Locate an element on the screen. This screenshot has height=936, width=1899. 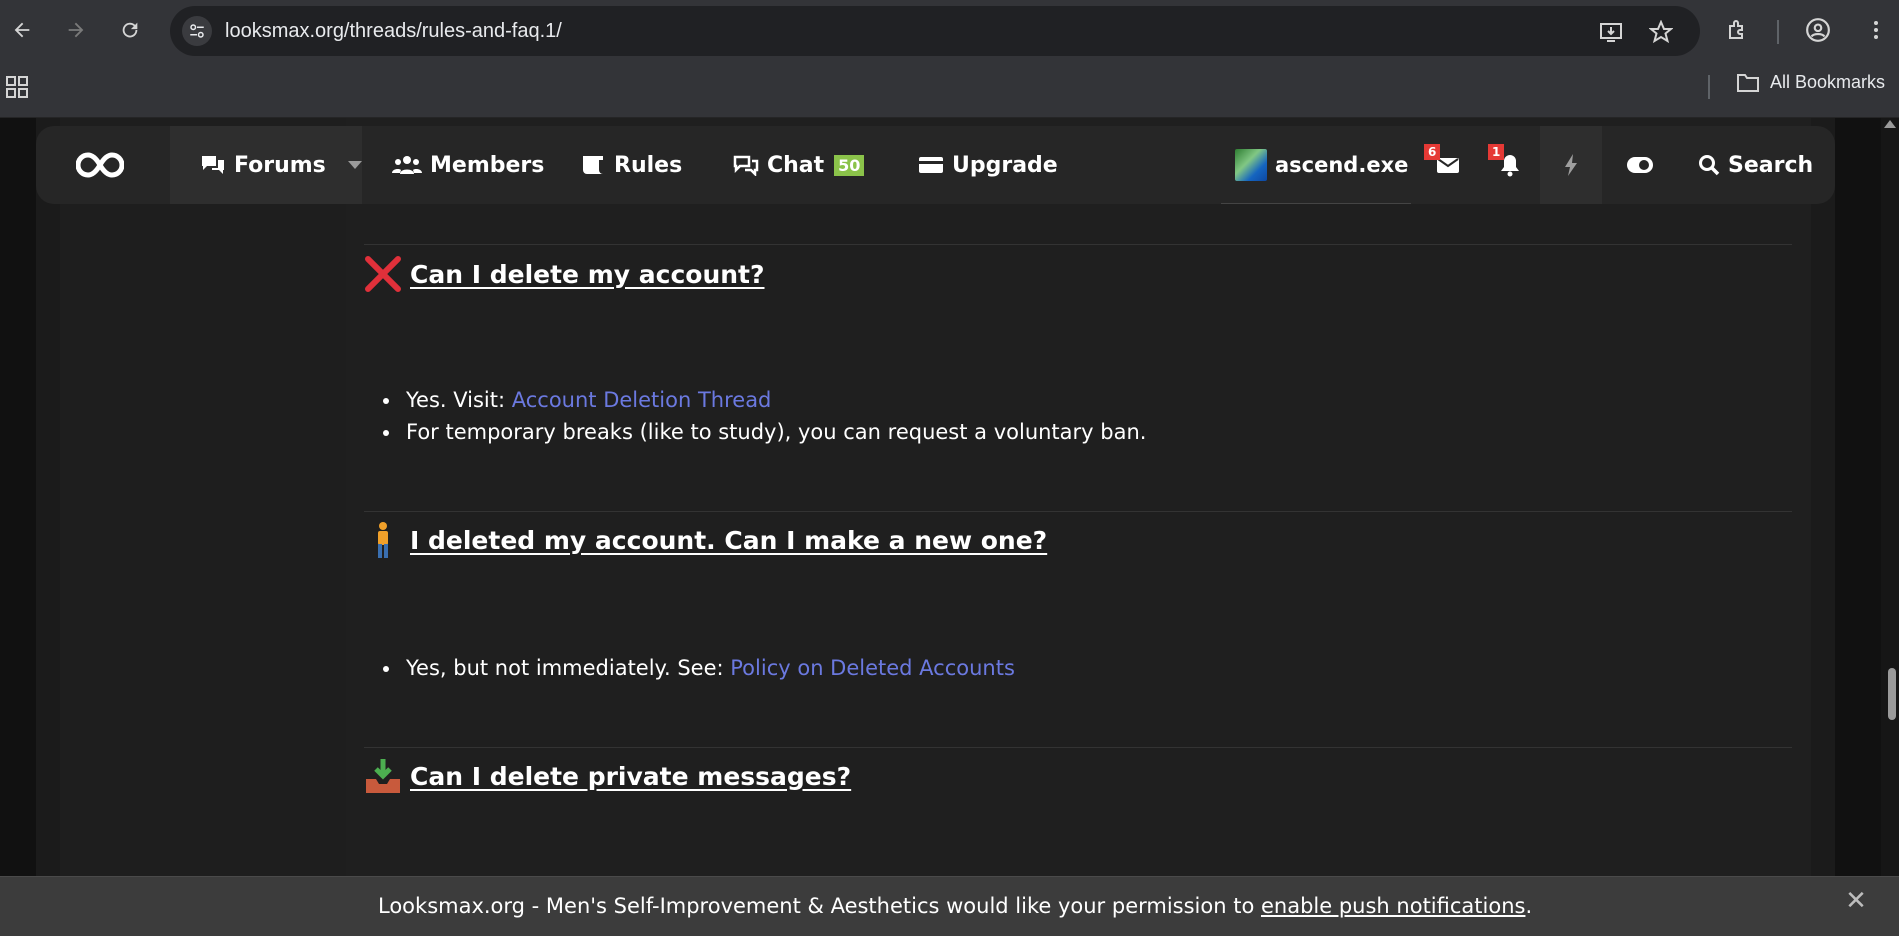
faq-question: Can I delete my account? is located at coordinates (587, 274).